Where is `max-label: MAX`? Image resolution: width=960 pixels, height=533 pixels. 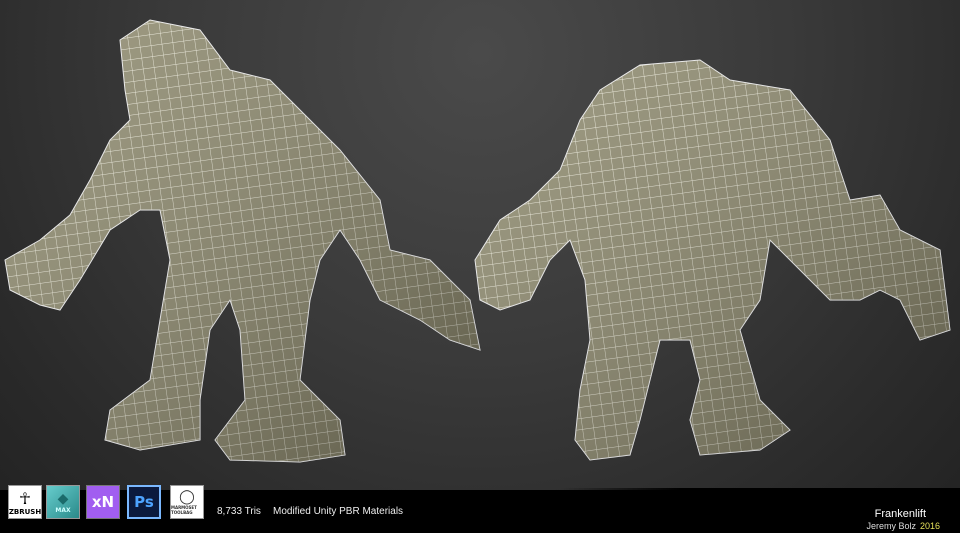 max-label: MAX is located at coordinates (63, 510).